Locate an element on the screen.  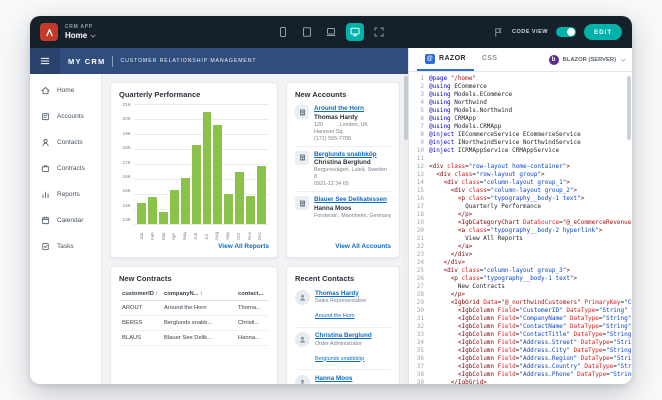
flag-button is located at coordinates (498, 32).